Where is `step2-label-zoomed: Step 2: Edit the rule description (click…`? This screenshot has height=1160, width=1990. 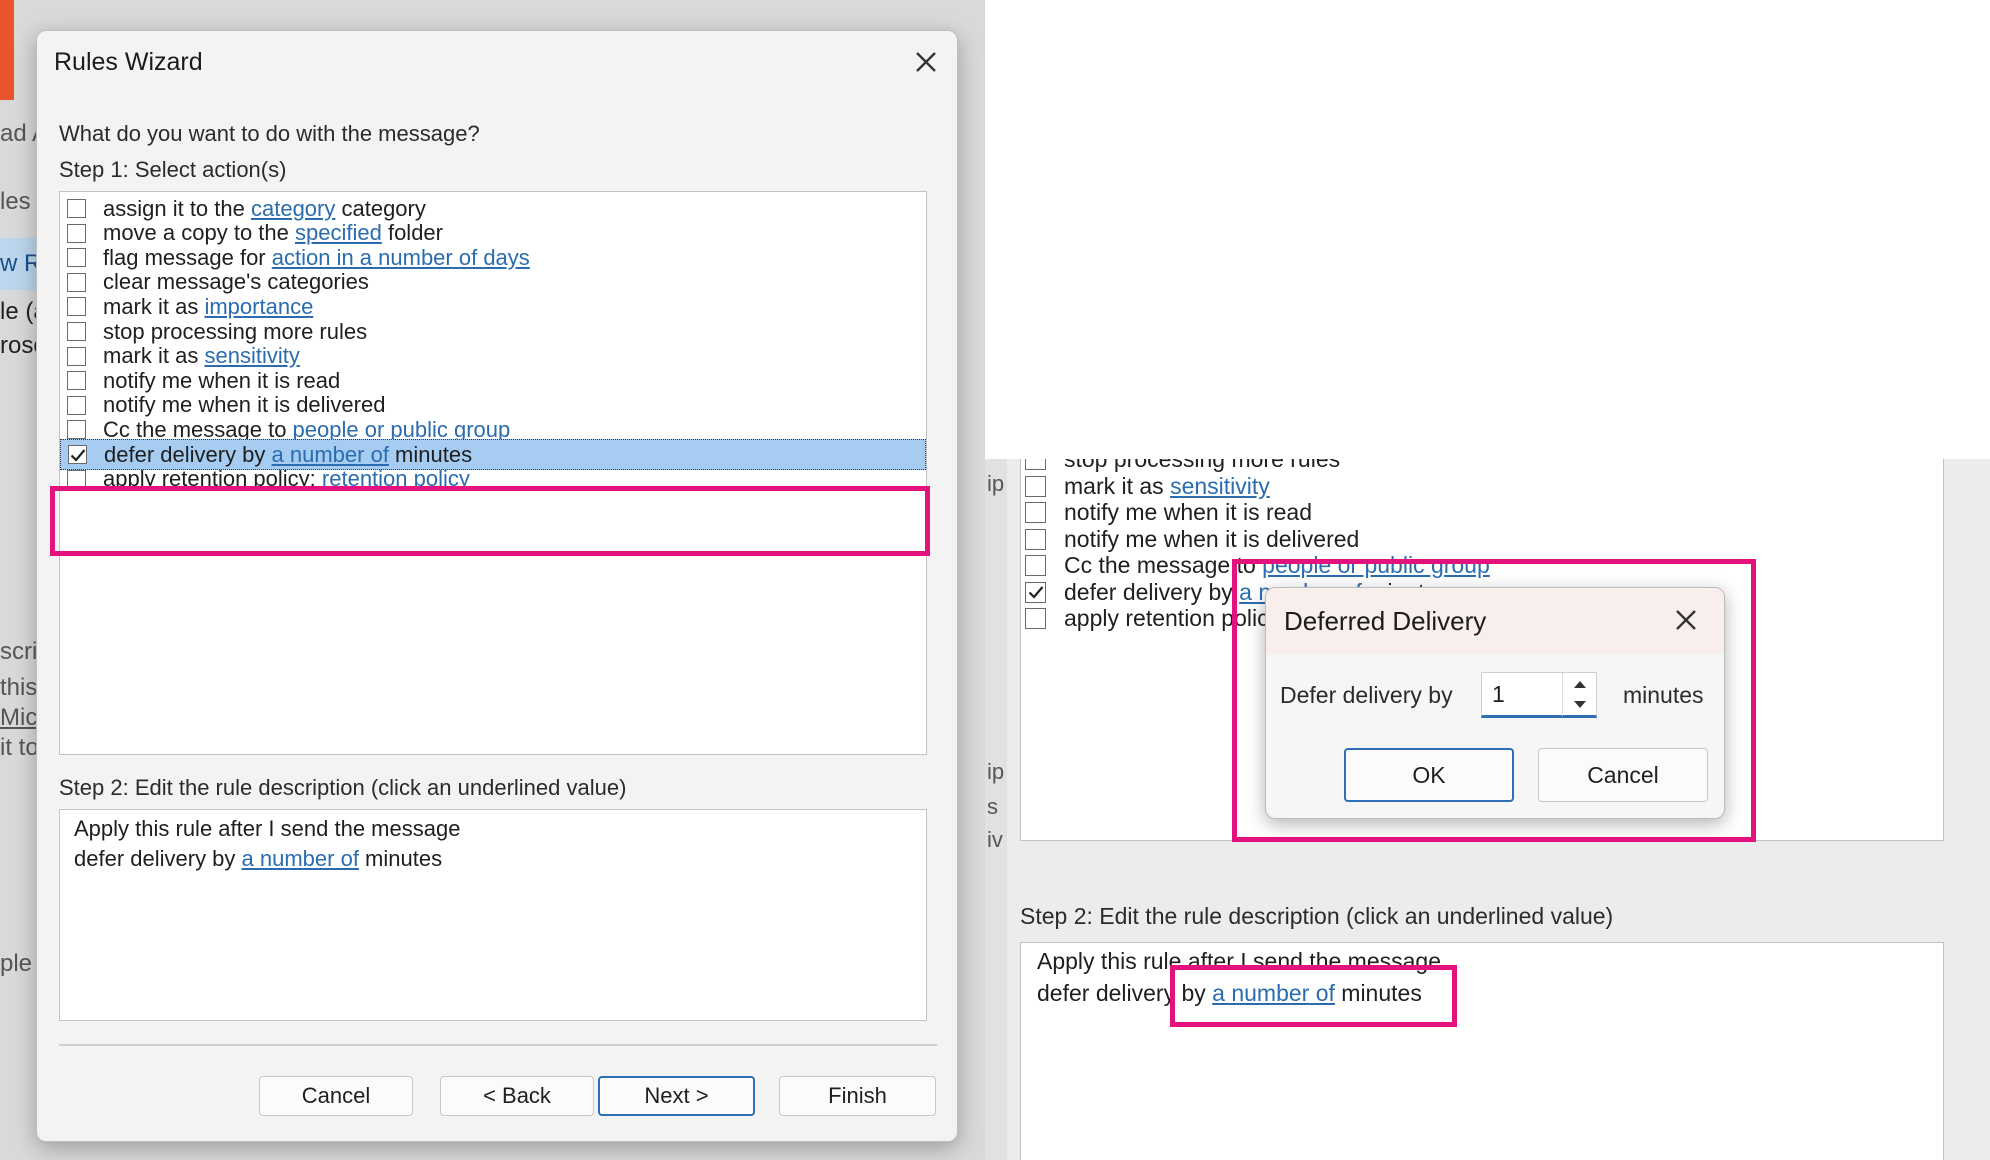
step2-label-zoomed: Step 2: Edit the rule description (click… is located at coordinates (1317, 916).